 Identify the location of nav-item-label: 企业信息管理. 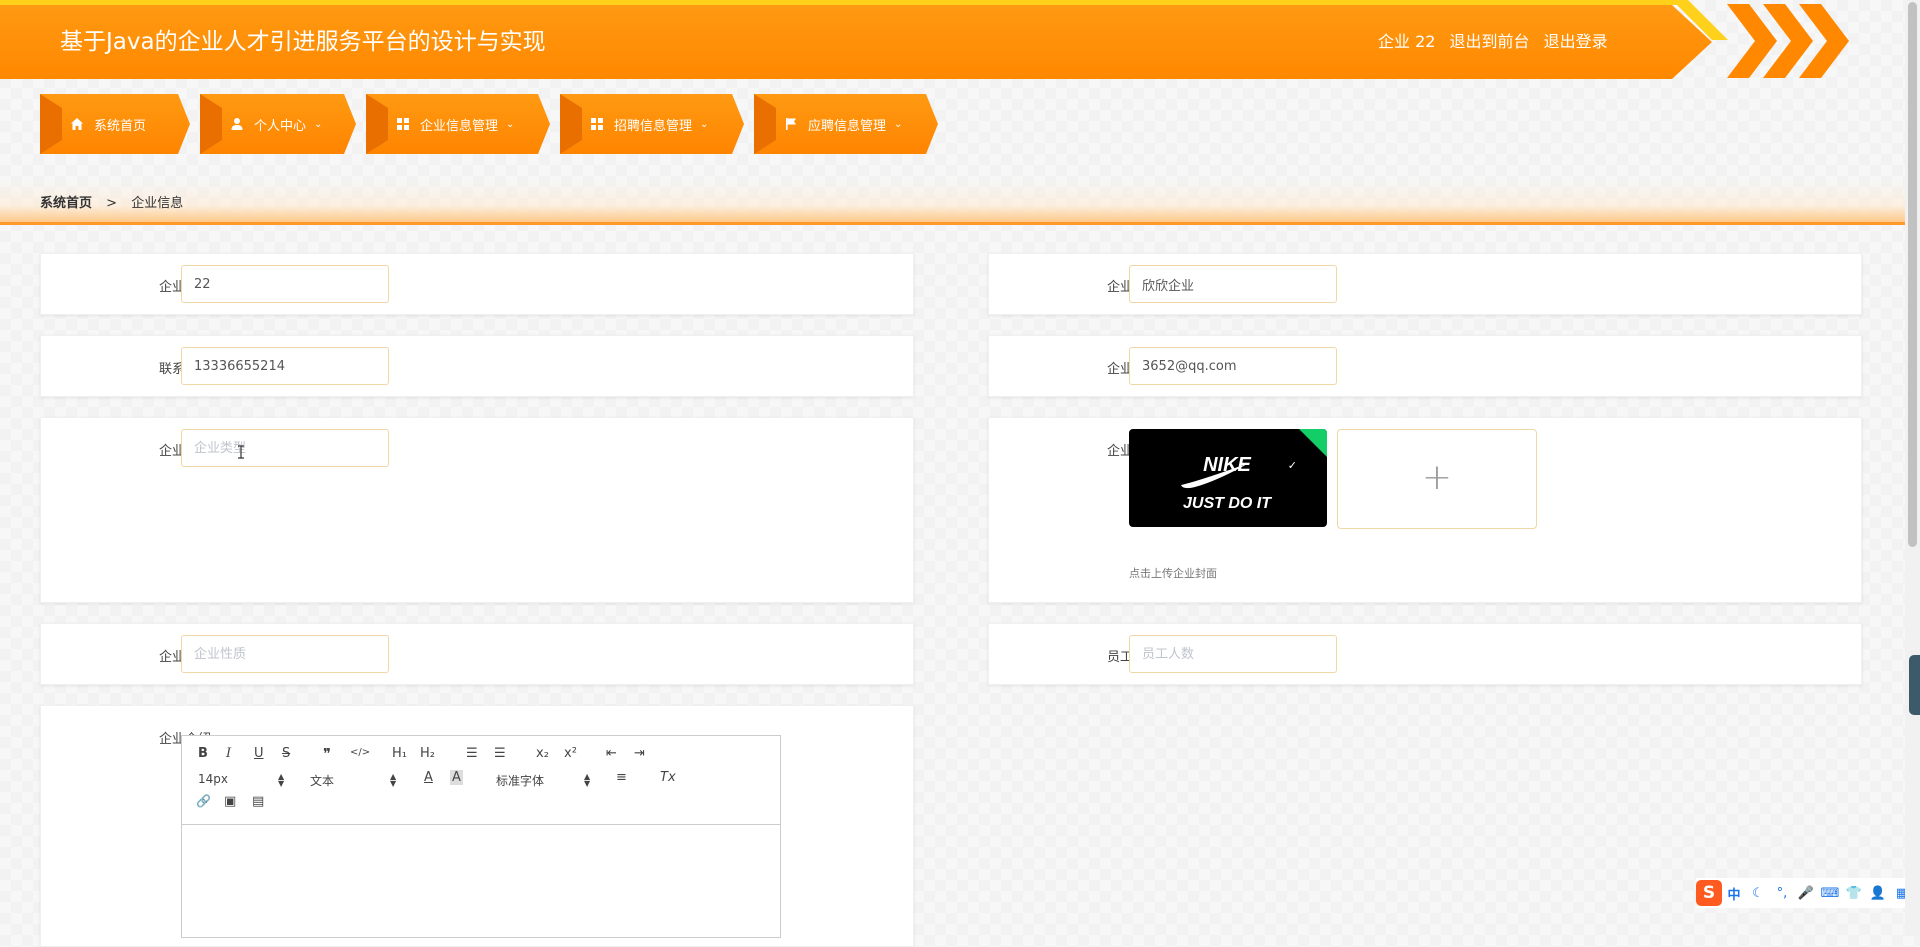
(459, 126).